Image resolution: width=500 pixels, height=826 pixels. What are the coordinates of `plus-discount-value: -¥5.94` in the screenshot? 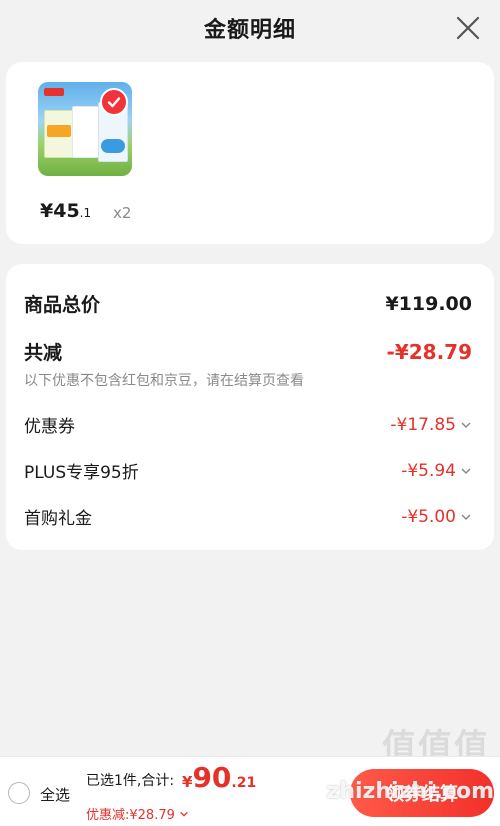 It's located at (436, 471).